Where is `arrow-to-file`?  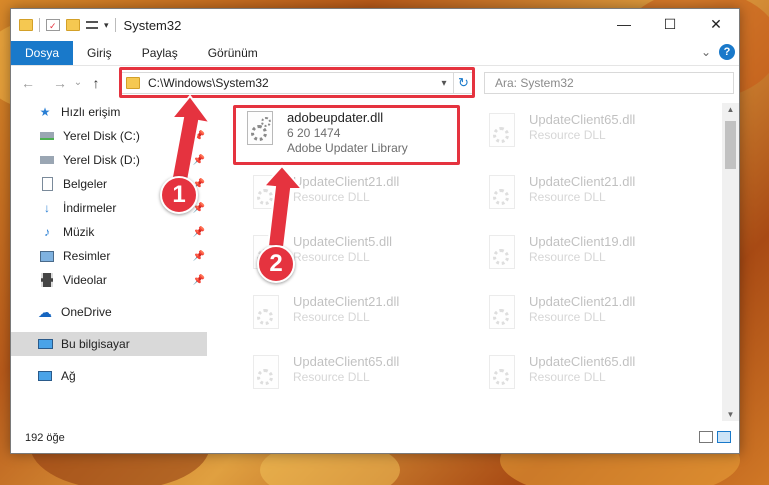
arrow-to-file is located at coordinates (283, 206).